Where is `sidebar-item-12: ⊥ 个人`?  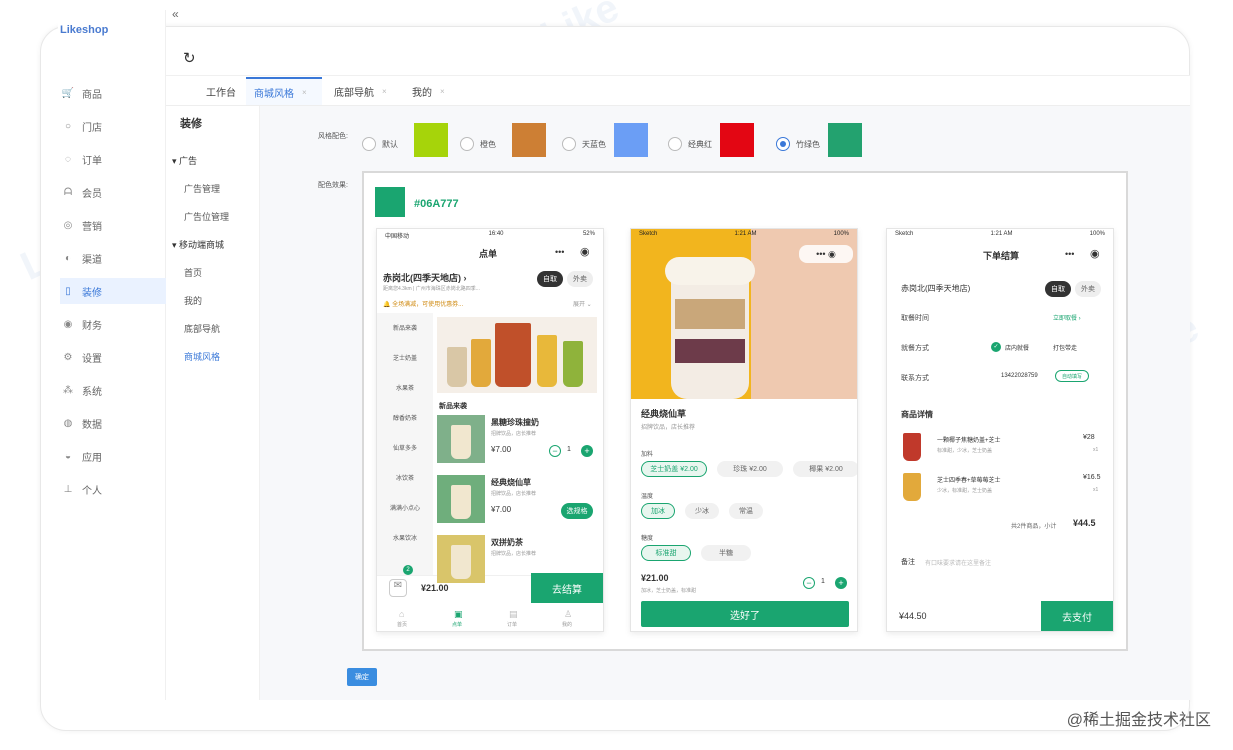 sidebar-item-12: ⊥ 个人 is located at coordinates (113, 489).